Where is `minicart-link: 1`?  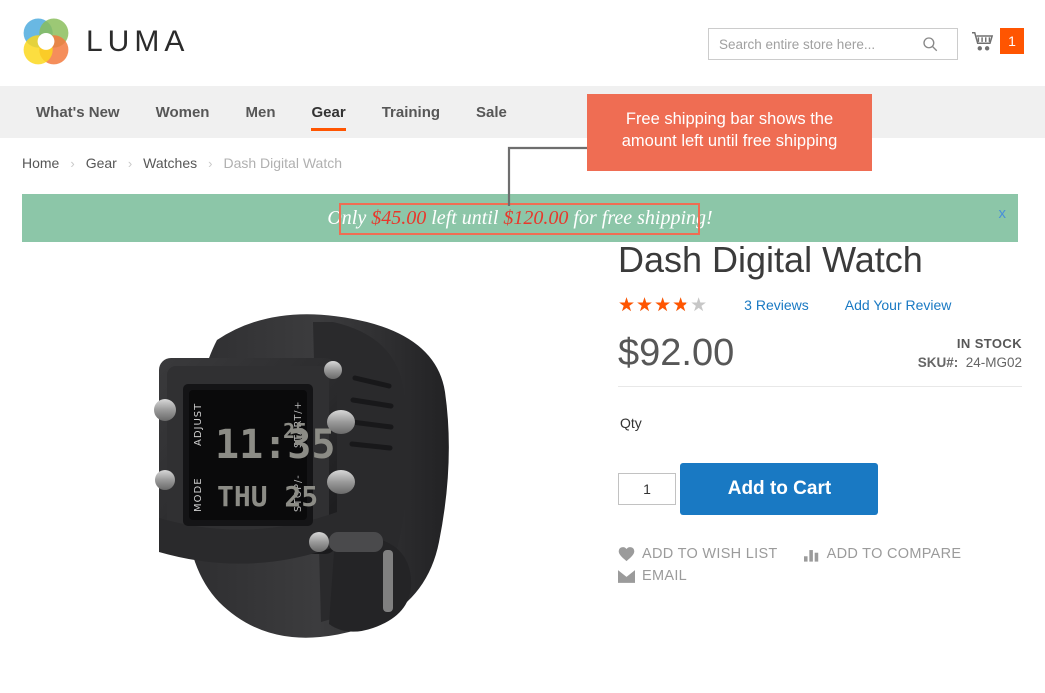
minicart-link: 1 is located at coordinates (997, 41).